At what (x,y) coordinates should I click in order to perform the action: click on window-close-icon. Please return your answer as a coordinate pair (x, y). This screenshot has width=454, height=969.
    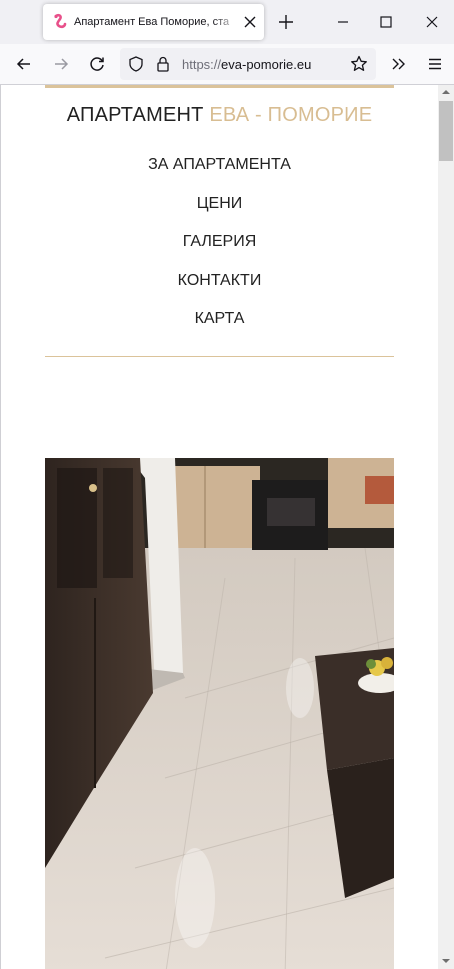
    Looking at the image, I should click on (432, 22).